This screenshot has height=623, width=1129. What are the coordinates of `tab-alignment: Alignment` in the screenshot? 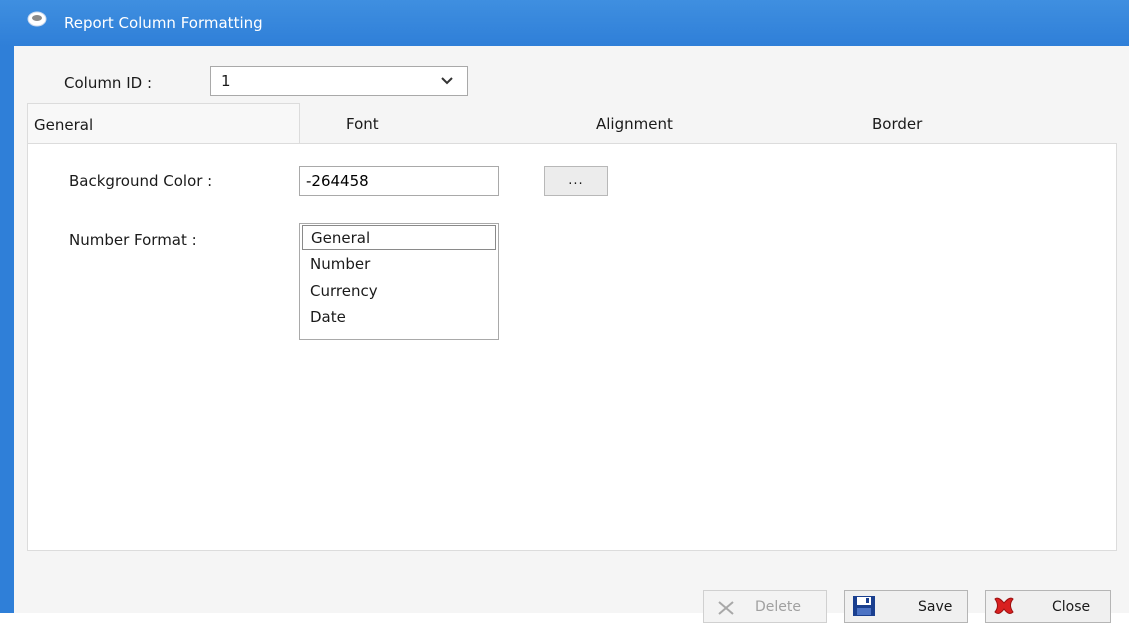 It's located at (705, 123).